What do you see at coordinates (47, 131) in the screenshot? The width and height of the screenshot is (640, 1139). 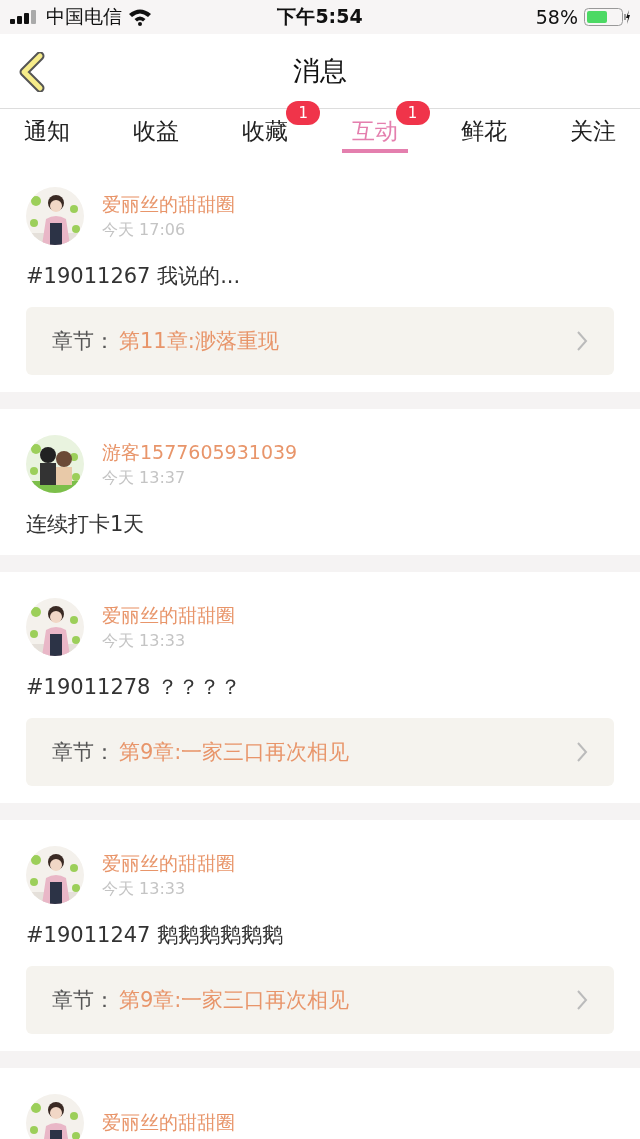 I see `tab: 通知` at bounding box center [47, 131].